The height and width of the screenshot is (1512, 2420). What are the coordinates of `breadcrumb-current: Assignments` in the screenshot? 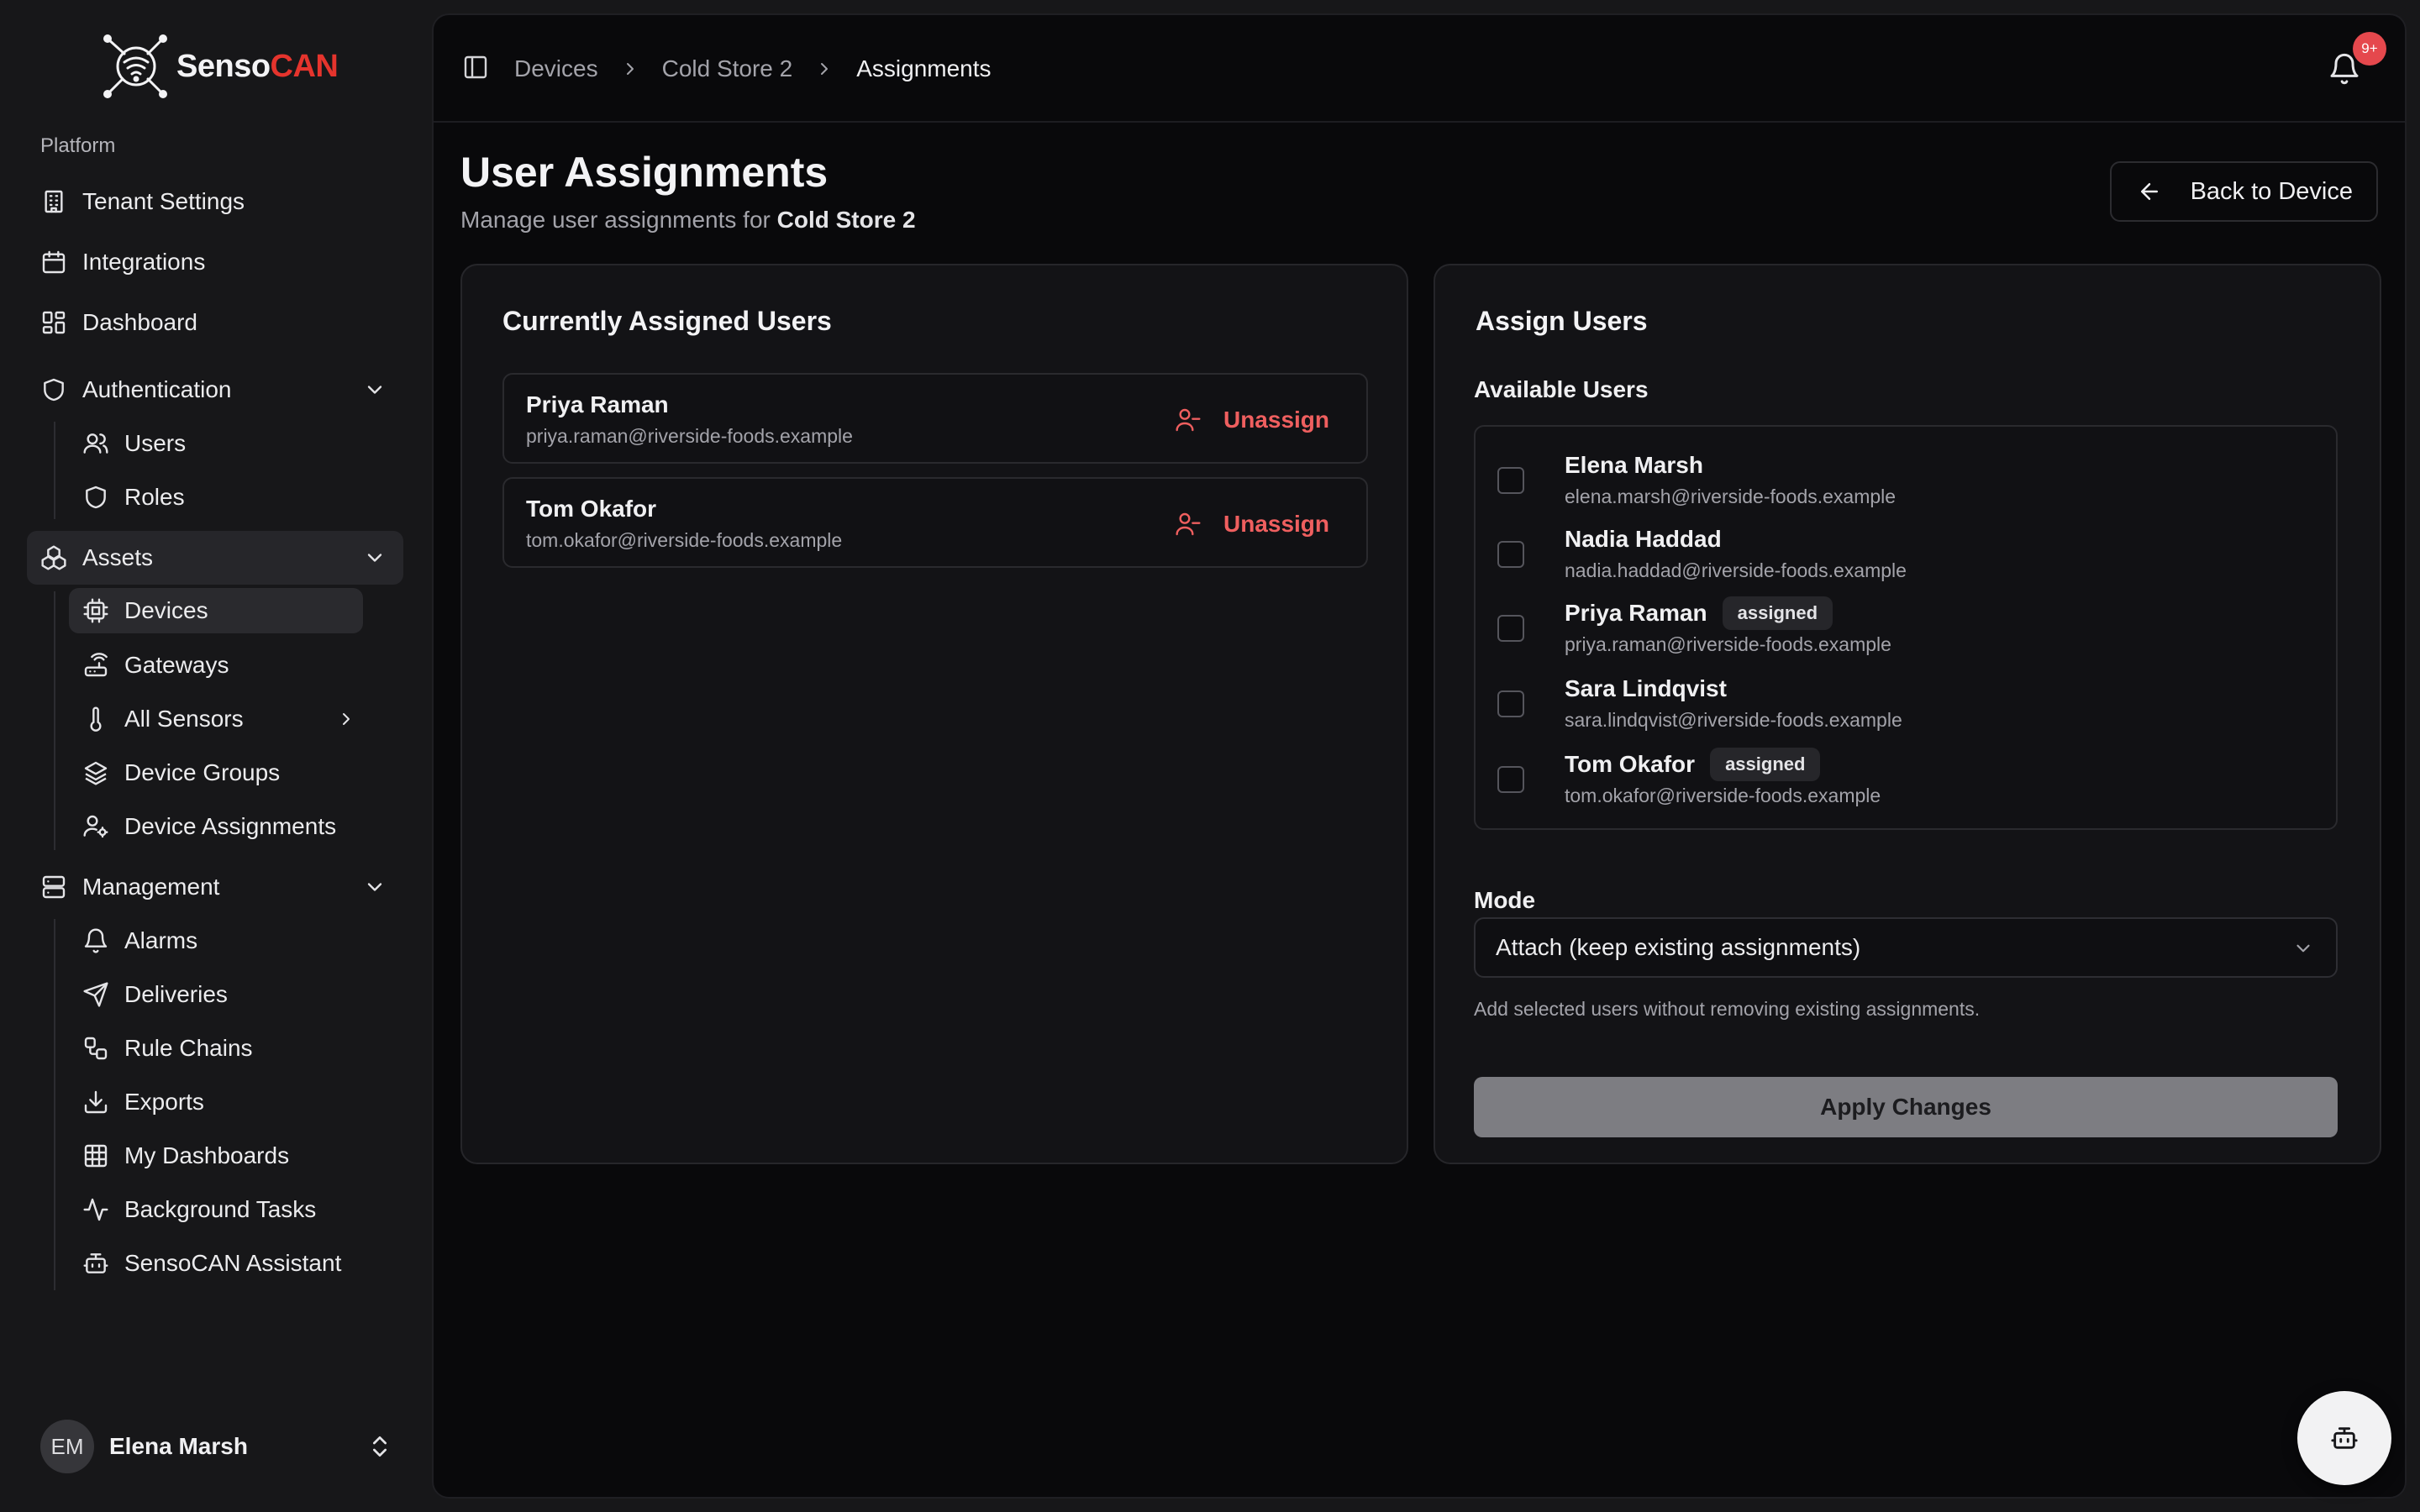 It's located at (924, 68).